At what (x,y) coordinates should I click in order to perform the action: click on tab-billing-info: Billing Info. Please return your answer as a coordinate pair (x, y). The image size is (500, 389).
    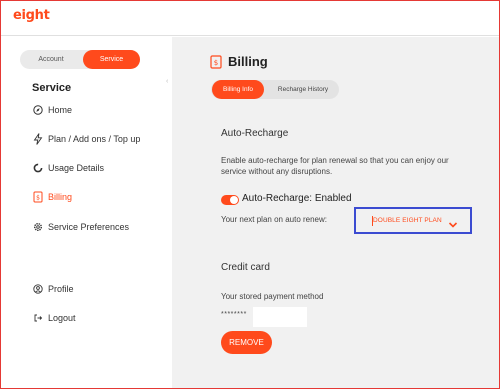
    Looking at the image, I should click on (238, 89).